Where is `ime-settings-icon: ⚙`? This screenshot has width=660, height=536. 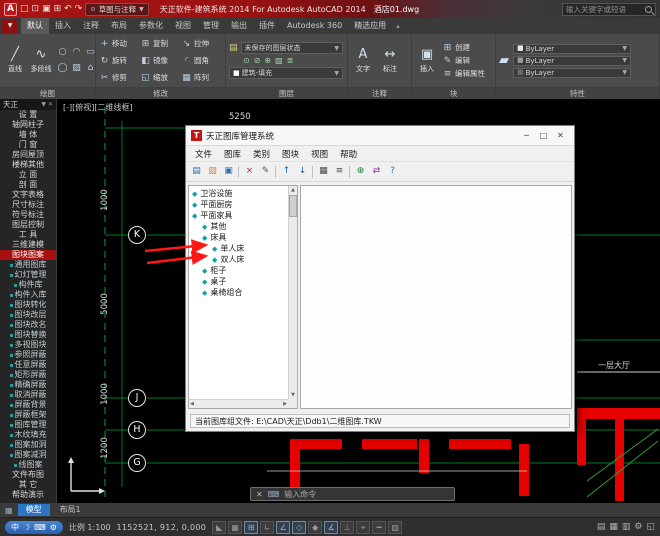 ime-settings-icon: ⚙ is located at coordinates (53, 527).